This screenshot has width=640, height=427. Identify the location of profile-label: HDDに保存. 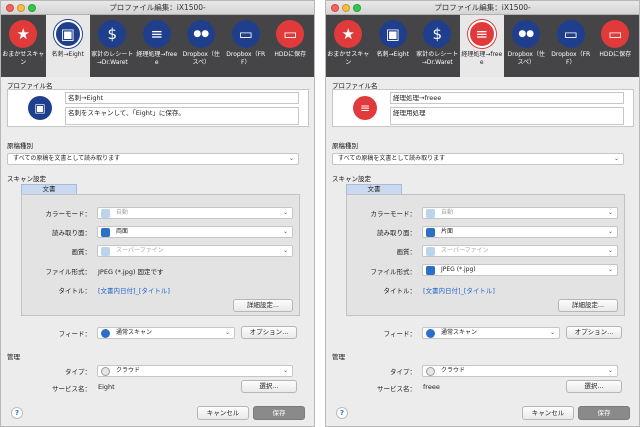
(615, 54).